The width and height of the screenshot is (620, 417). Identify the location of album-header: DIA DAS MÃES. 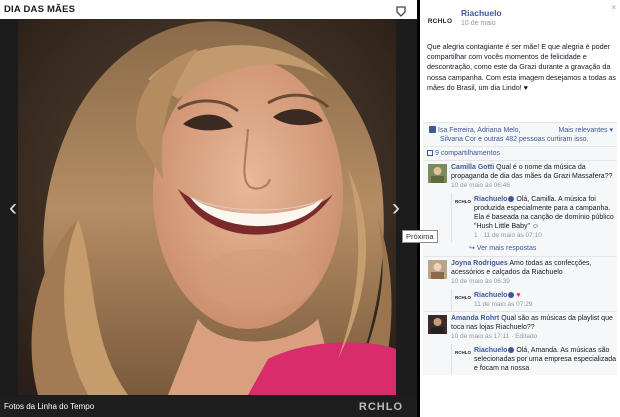
(208, 9).